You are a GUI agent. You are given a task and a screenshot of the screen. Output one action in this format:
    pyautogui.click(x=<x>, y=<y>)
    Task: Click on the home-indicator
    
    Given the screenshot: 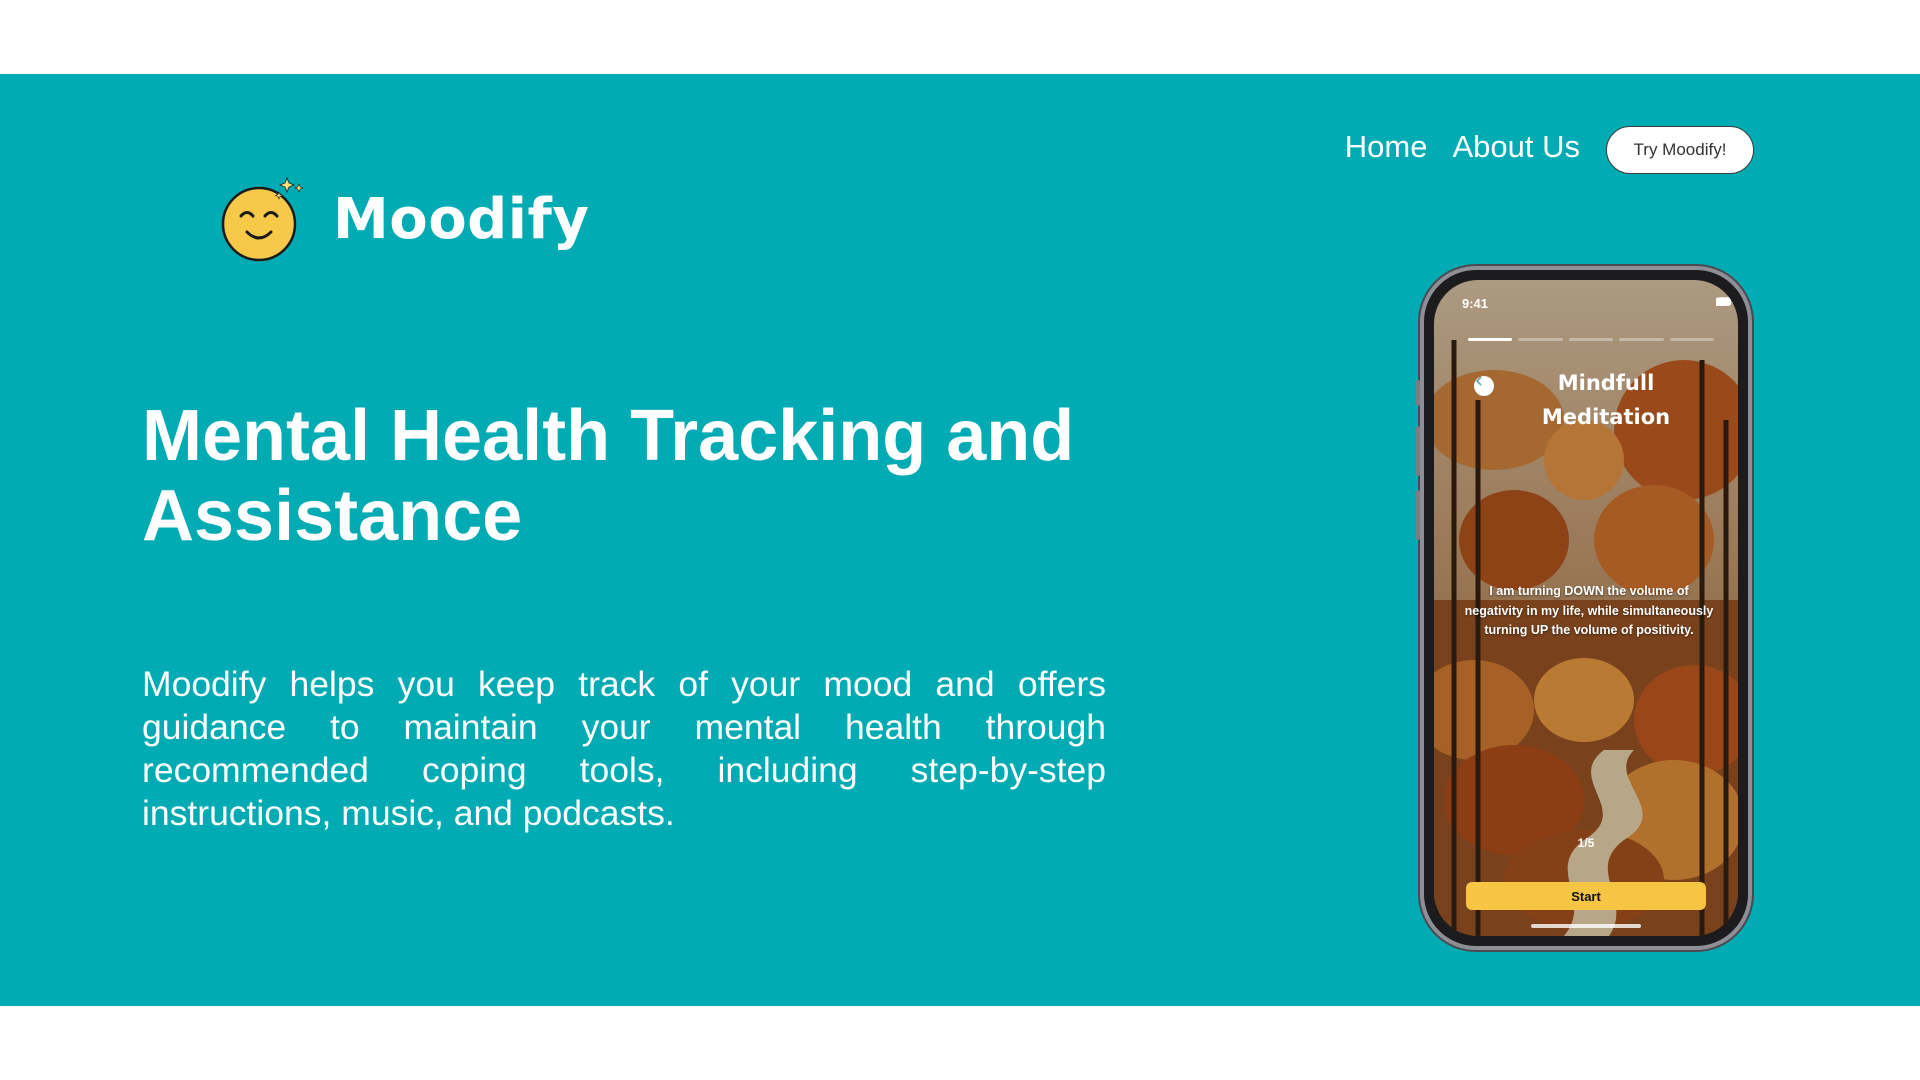 What is the action you would take?
    pyautogui.click(x=1586, y=926)
    